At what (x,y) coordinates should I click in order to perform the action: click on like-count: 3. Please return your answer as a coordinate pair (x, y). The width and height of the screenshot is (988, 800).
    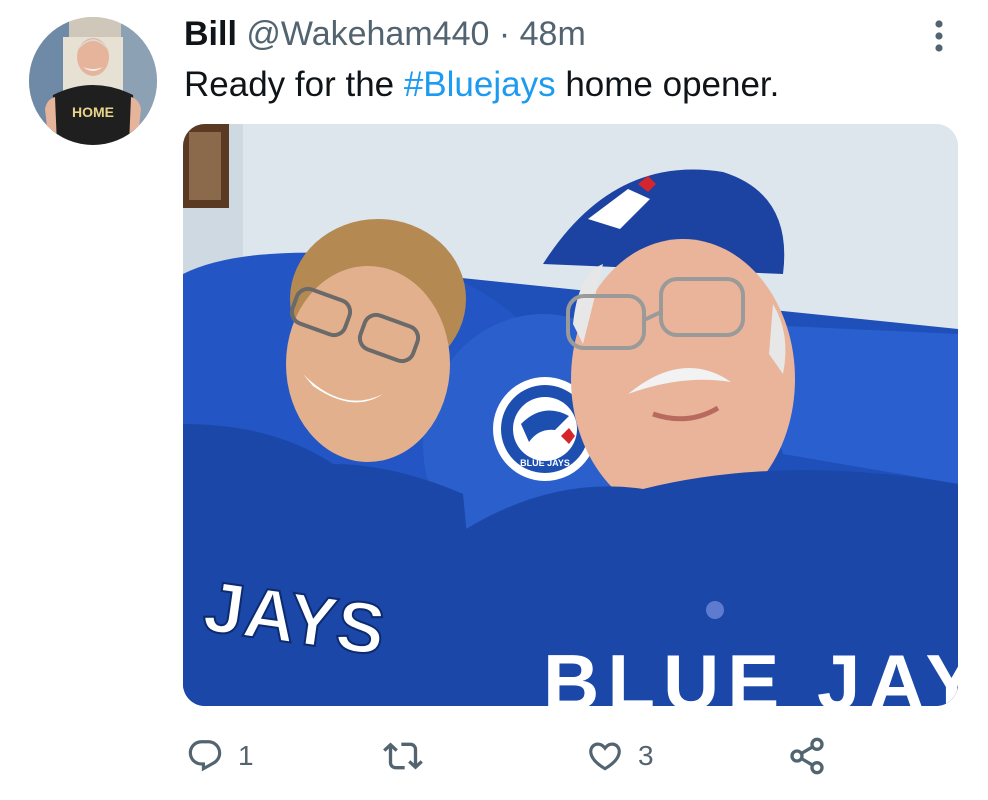
    Looking at the image, I should click on (646, 755).